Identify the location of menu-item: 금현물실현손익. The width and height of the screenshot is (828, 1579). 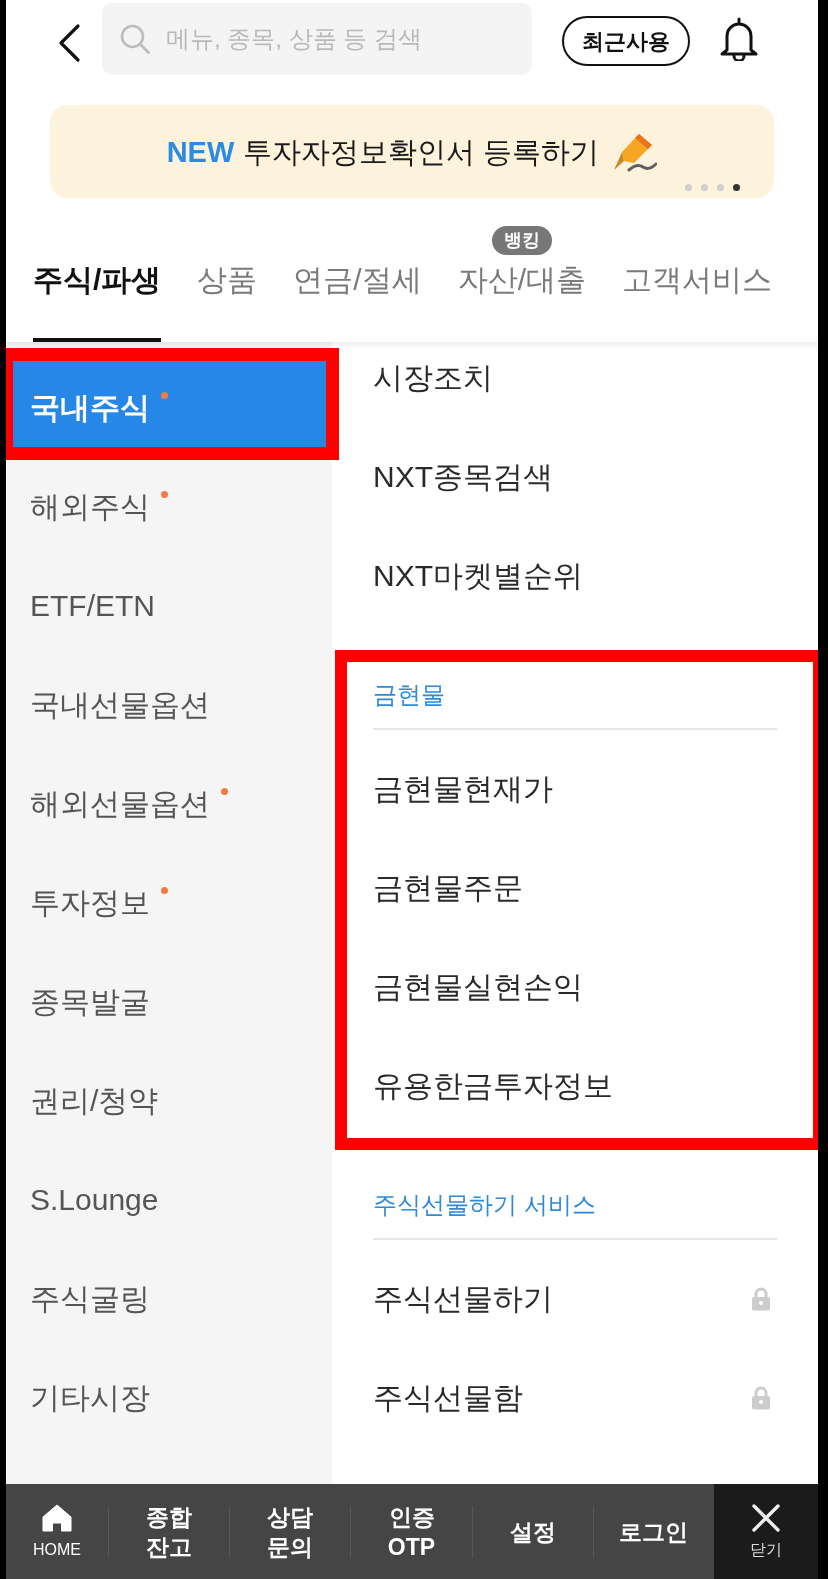
(575, 987).